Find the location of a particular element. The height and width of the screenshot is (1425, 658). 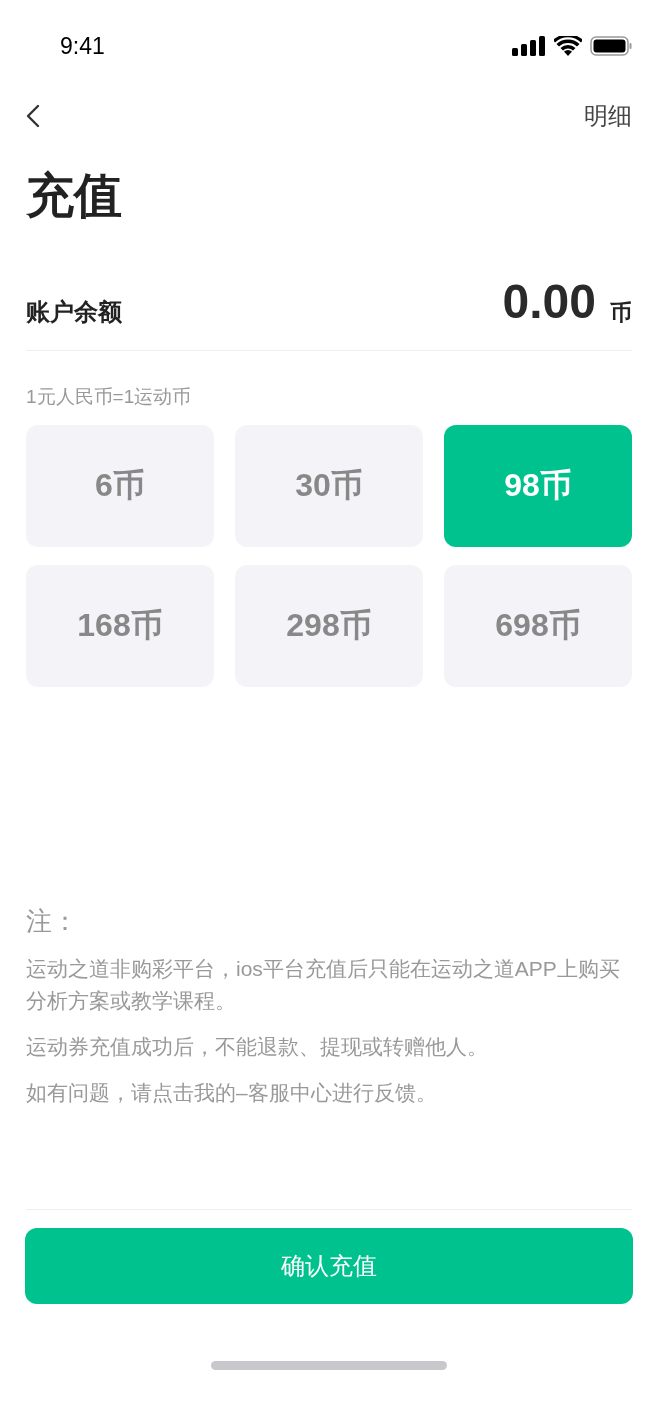

balance-amount: 0.00 is located at coordinates (549, 302).